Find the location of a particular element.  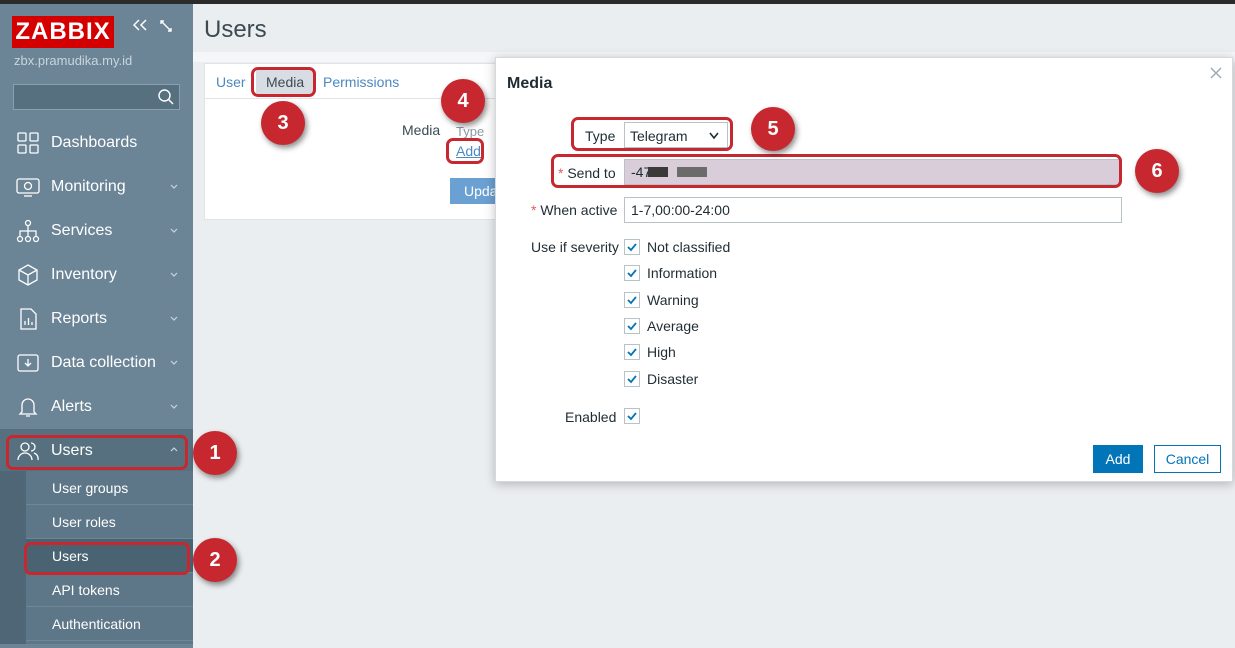

severity-label: Use if severity is located at coordinates (575, 247).